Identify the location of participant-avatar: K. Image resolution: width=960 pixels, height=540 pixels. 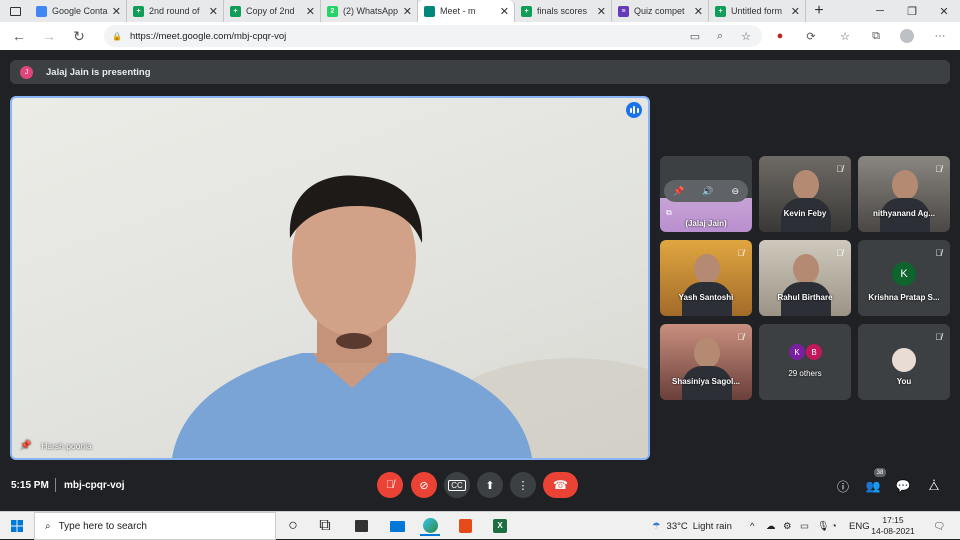
(904, 274).